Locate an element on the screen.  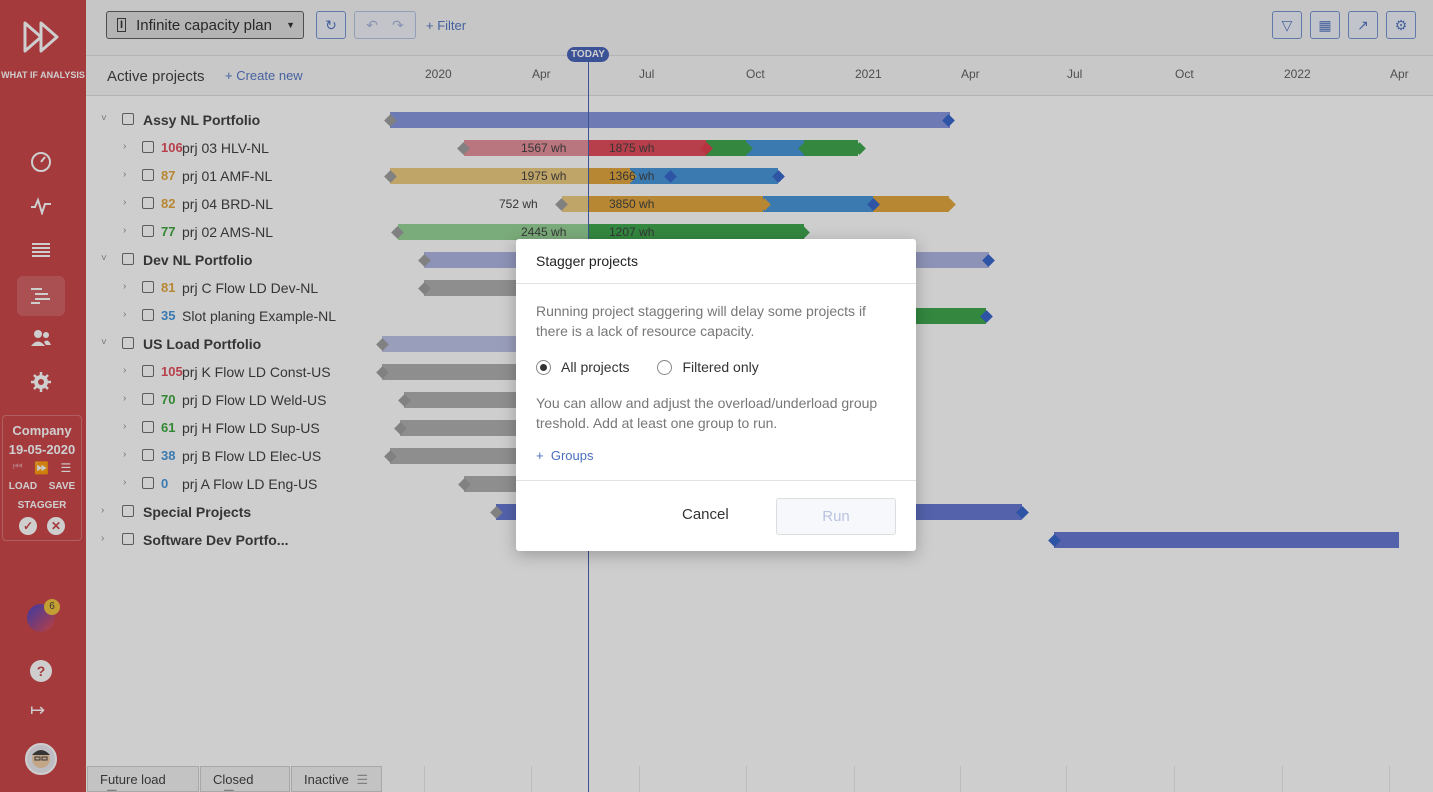
radio-selected-dot is located at coordinates (543, 367).